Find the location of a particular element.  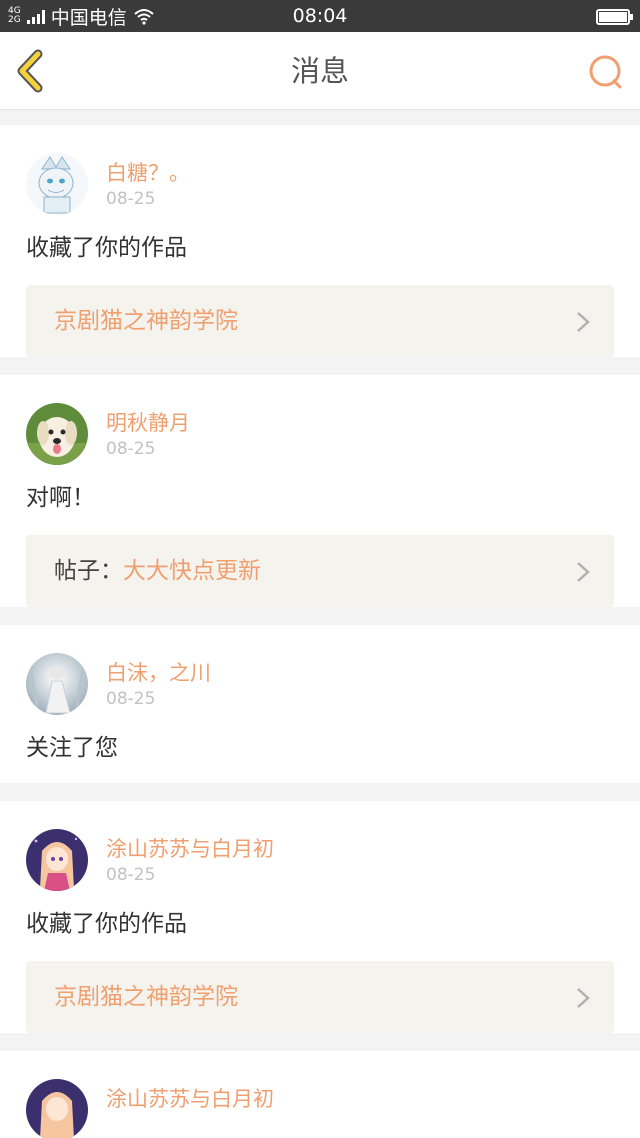

link-title: 大大快点更新 is located at coordinates (192, 571).